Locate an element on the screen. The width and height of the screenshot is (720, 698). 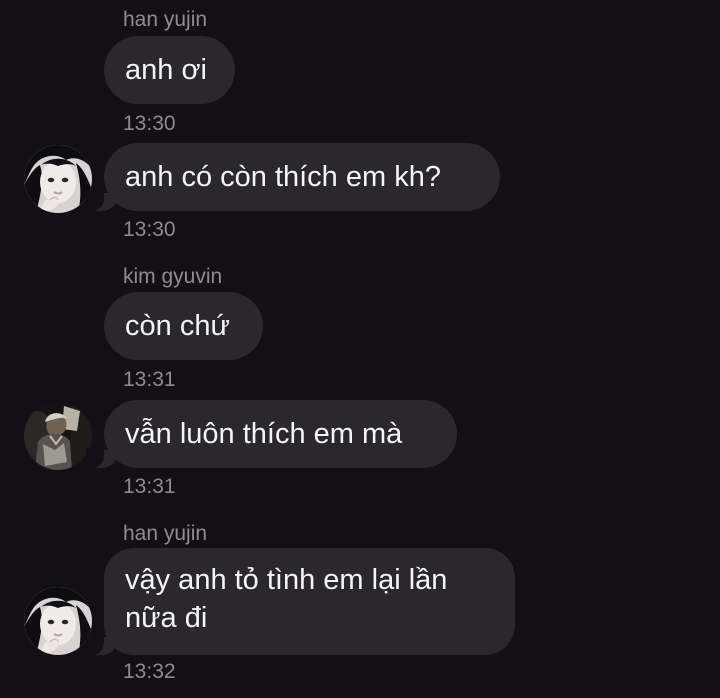
kim-gyuvin-avatar-icon is located at coordinates (58, 436).